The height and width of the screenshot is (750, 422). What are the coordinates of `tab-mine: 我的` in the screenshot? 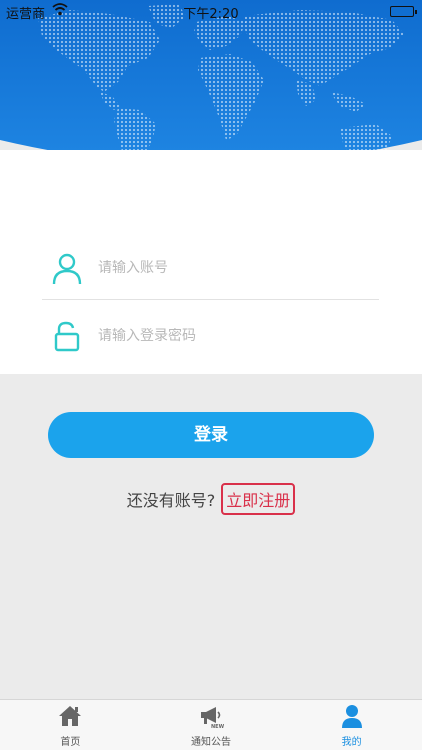 It's located at (351, 725).